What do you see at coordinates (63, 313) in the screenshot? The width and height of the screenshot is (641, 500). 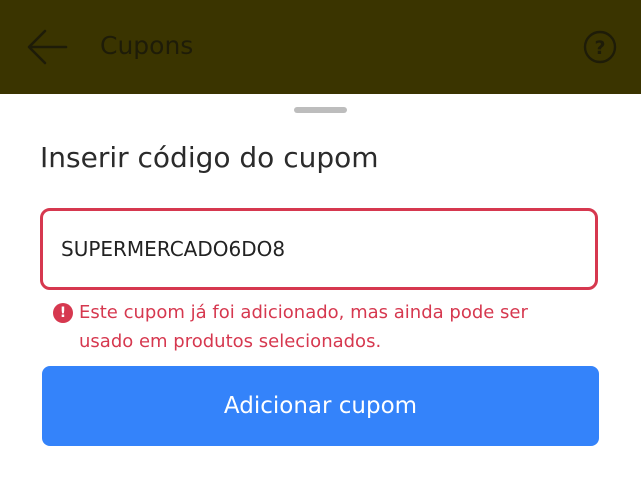 I see `exclamation-circle-icon: !` at bounding box center [63, 313].